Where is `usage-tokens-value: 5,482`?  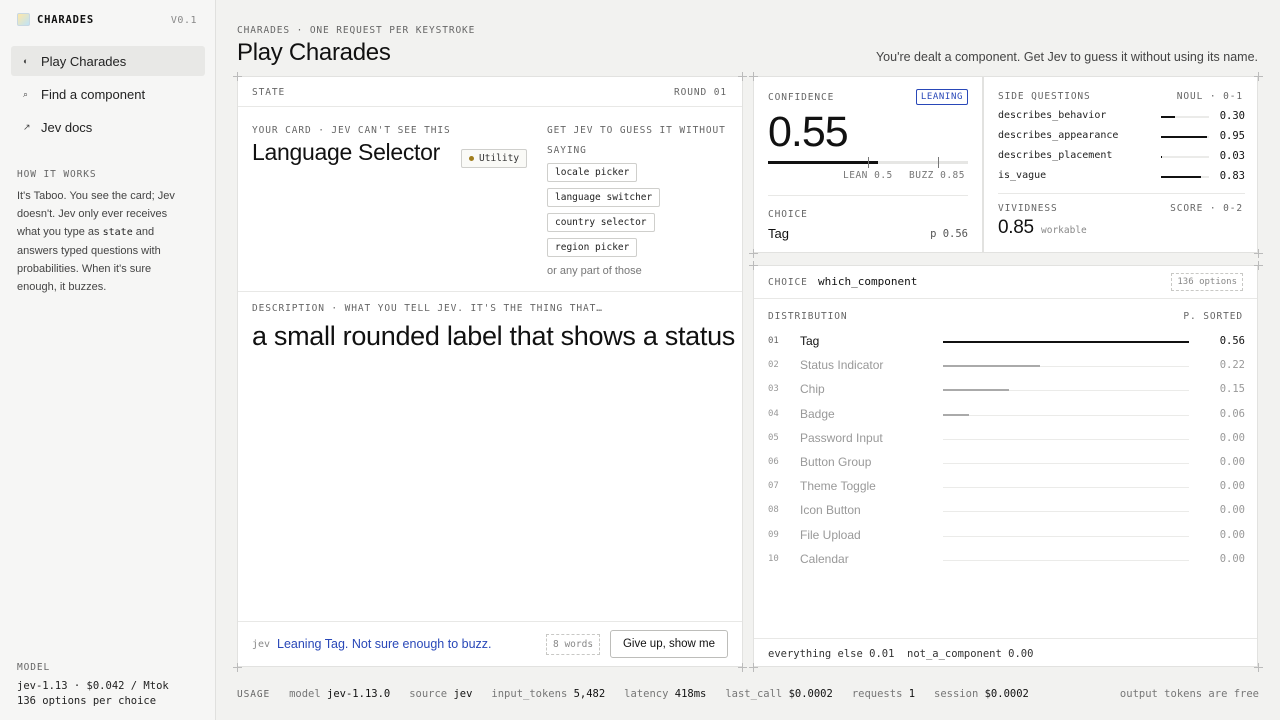 usage-tokens-value: 5,482 is located at coordinates (589, 694).